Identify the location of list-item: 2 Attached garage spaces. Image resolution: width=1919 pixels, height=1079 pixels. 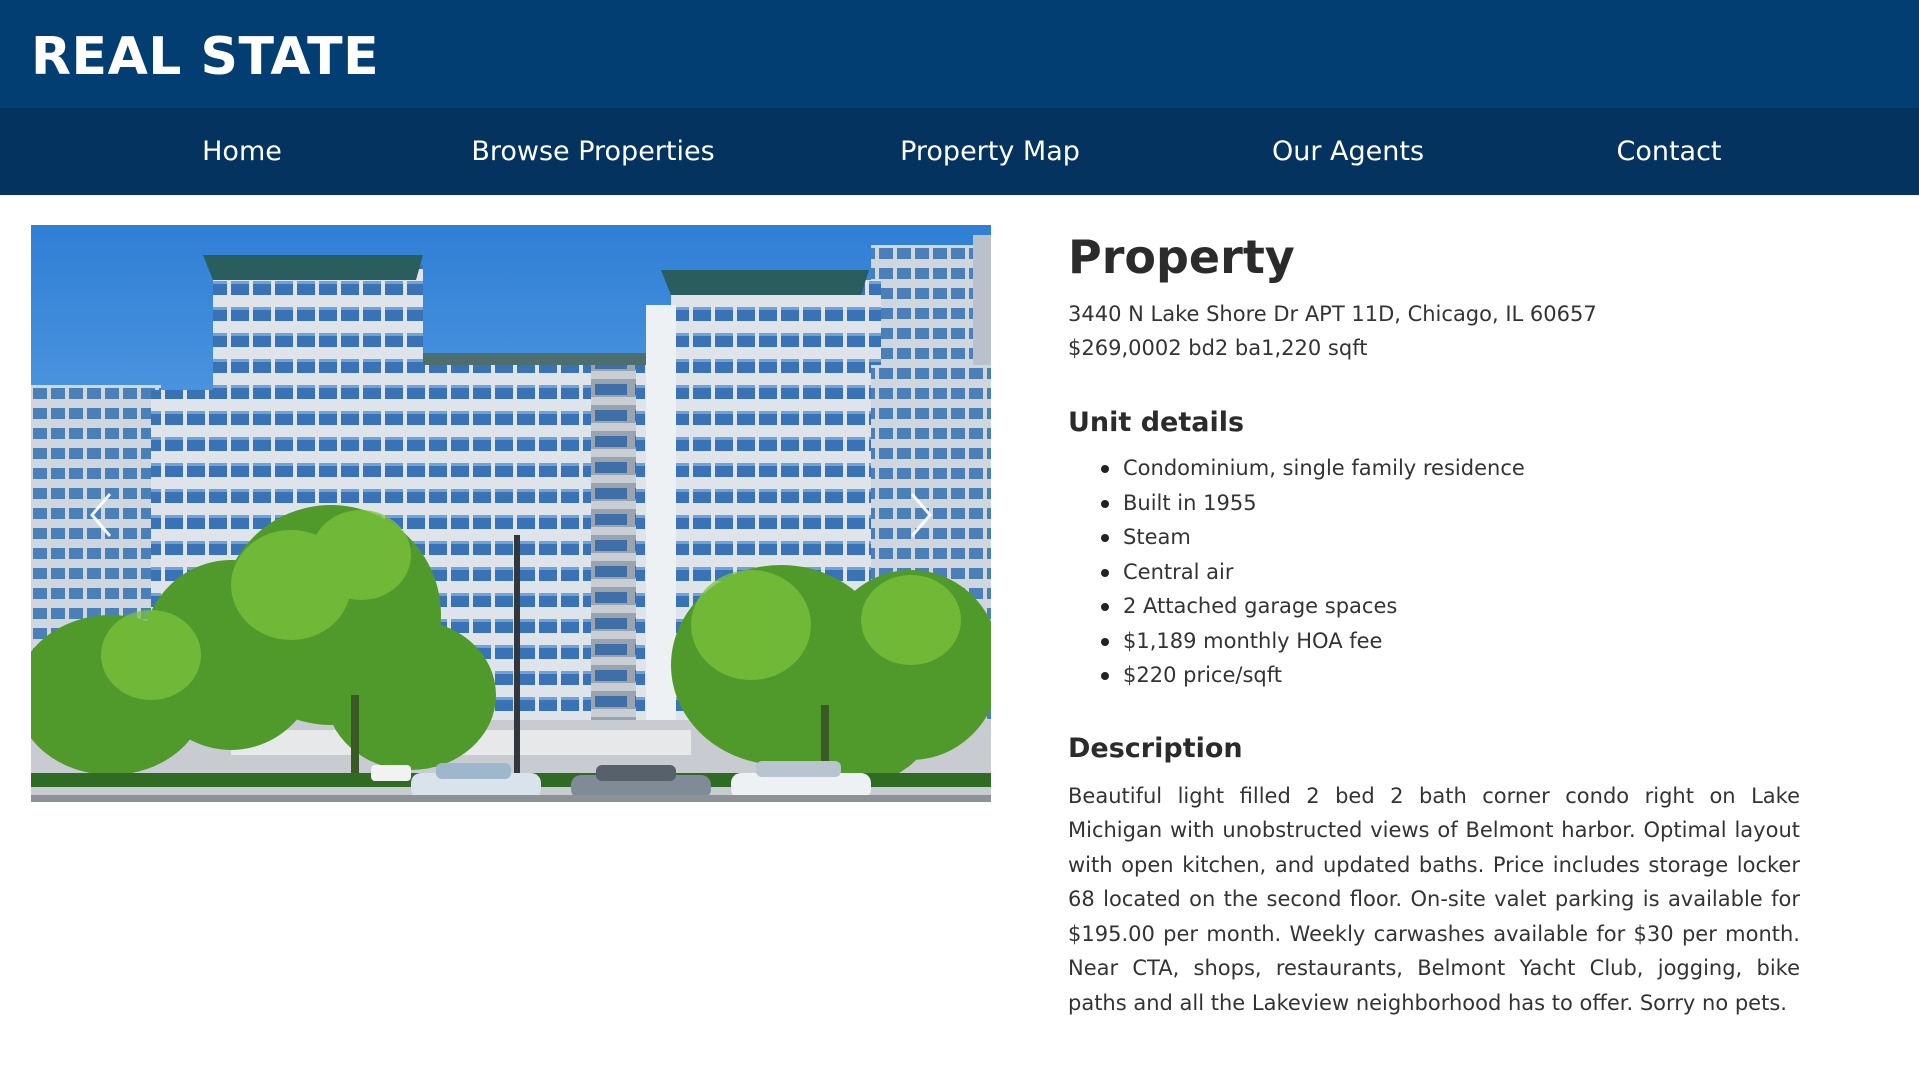
(1450, 606).